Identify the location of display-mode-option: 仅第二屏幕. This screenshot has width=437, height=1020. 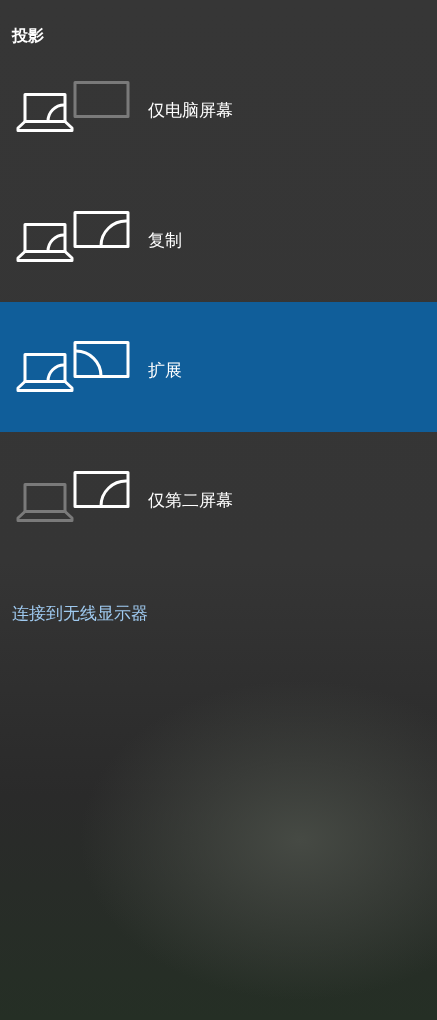
(218, 497).